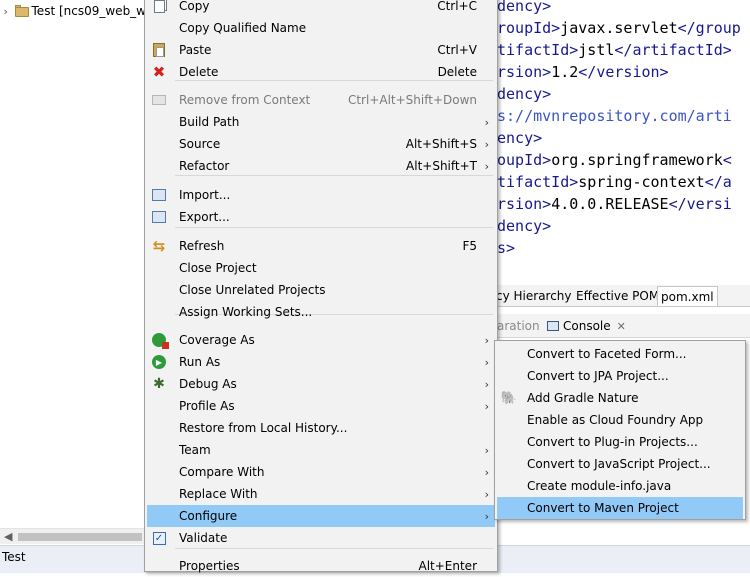 The width and height of the screenshot is (750, 577). What do you see at coordinates (159, 340) in the screenshot?
I see `coverage-icon` at bounding box center [159, 340].